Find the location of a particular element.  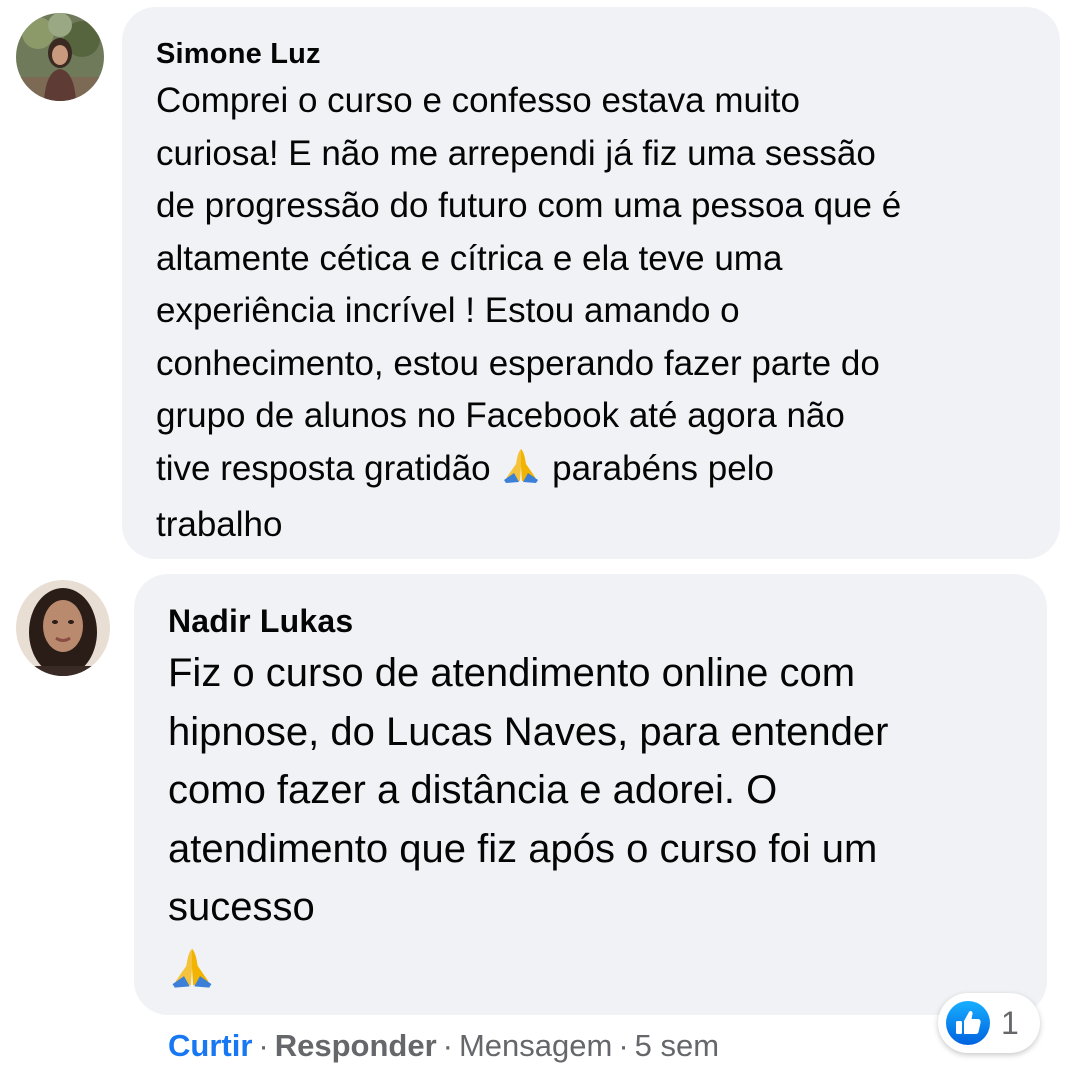

reactions-summary: 1 is located at coordinates (989, 1023).